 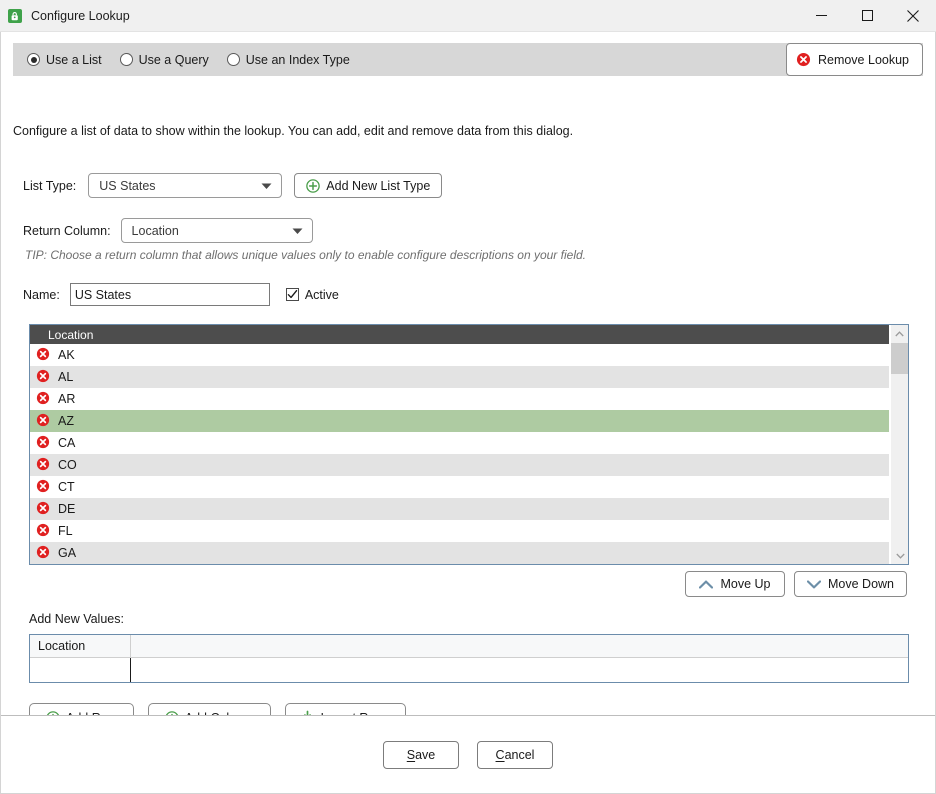 What do you see at coordinates (459, 334) in the screenshot?
I see `grid-column-header: Location` at bounding box center [459, 334].